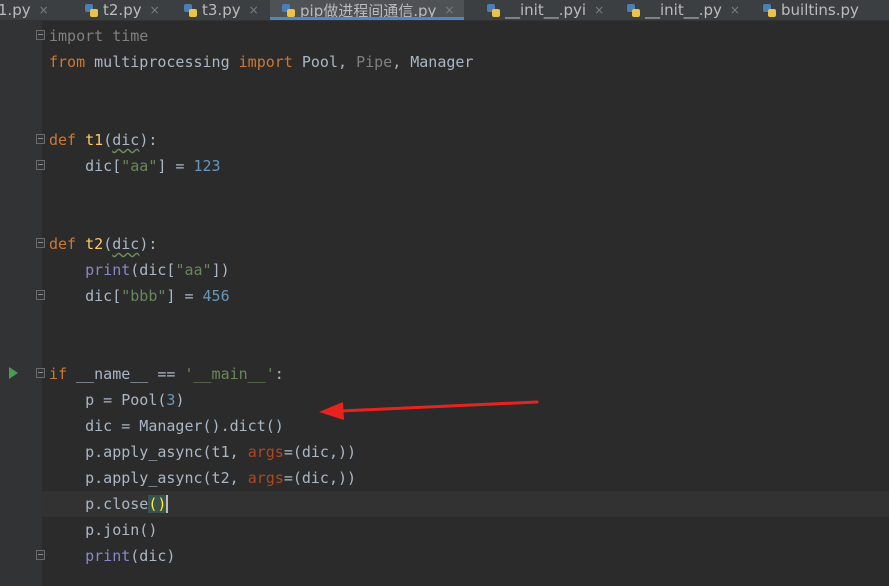 This screenshot has width=889, height=586. Describe the element at coordinates (438, 406) in the screenshot. I see `annotation-arrow-shaft` at that location.